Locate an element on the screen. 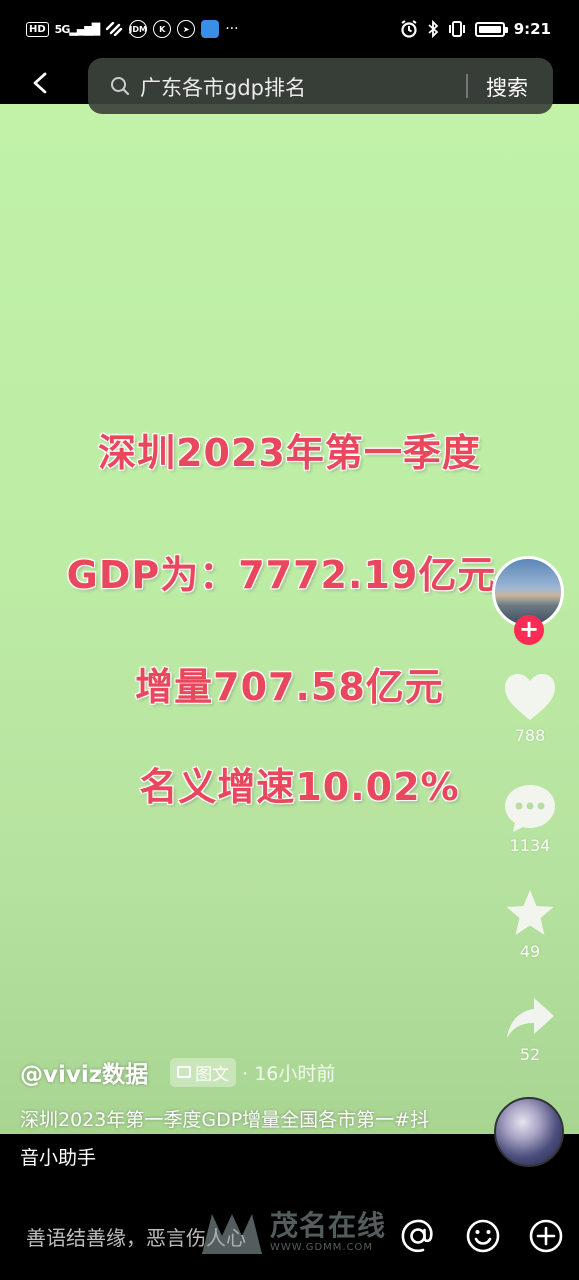  search-divider is located at coordinates (467, 86).